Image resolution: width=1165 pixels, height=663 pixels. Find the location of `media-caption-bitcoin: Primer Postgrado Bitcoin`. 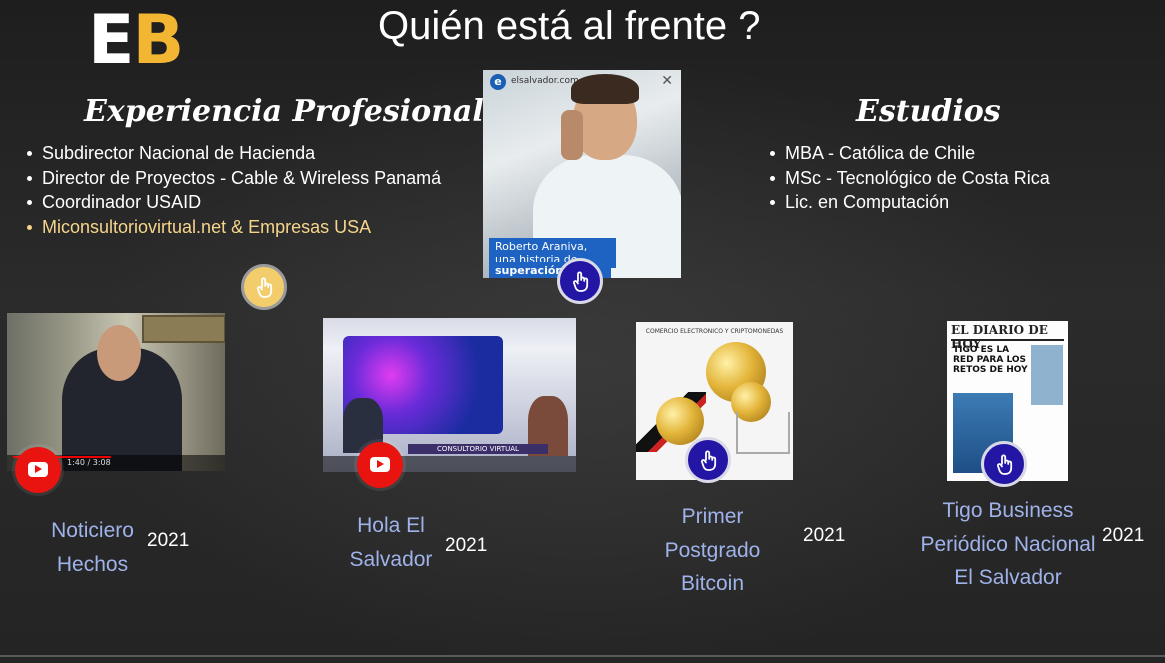

media-caption-bitcoin: Primer Postgrado Bitcoin is located at coordinates (712, 550).